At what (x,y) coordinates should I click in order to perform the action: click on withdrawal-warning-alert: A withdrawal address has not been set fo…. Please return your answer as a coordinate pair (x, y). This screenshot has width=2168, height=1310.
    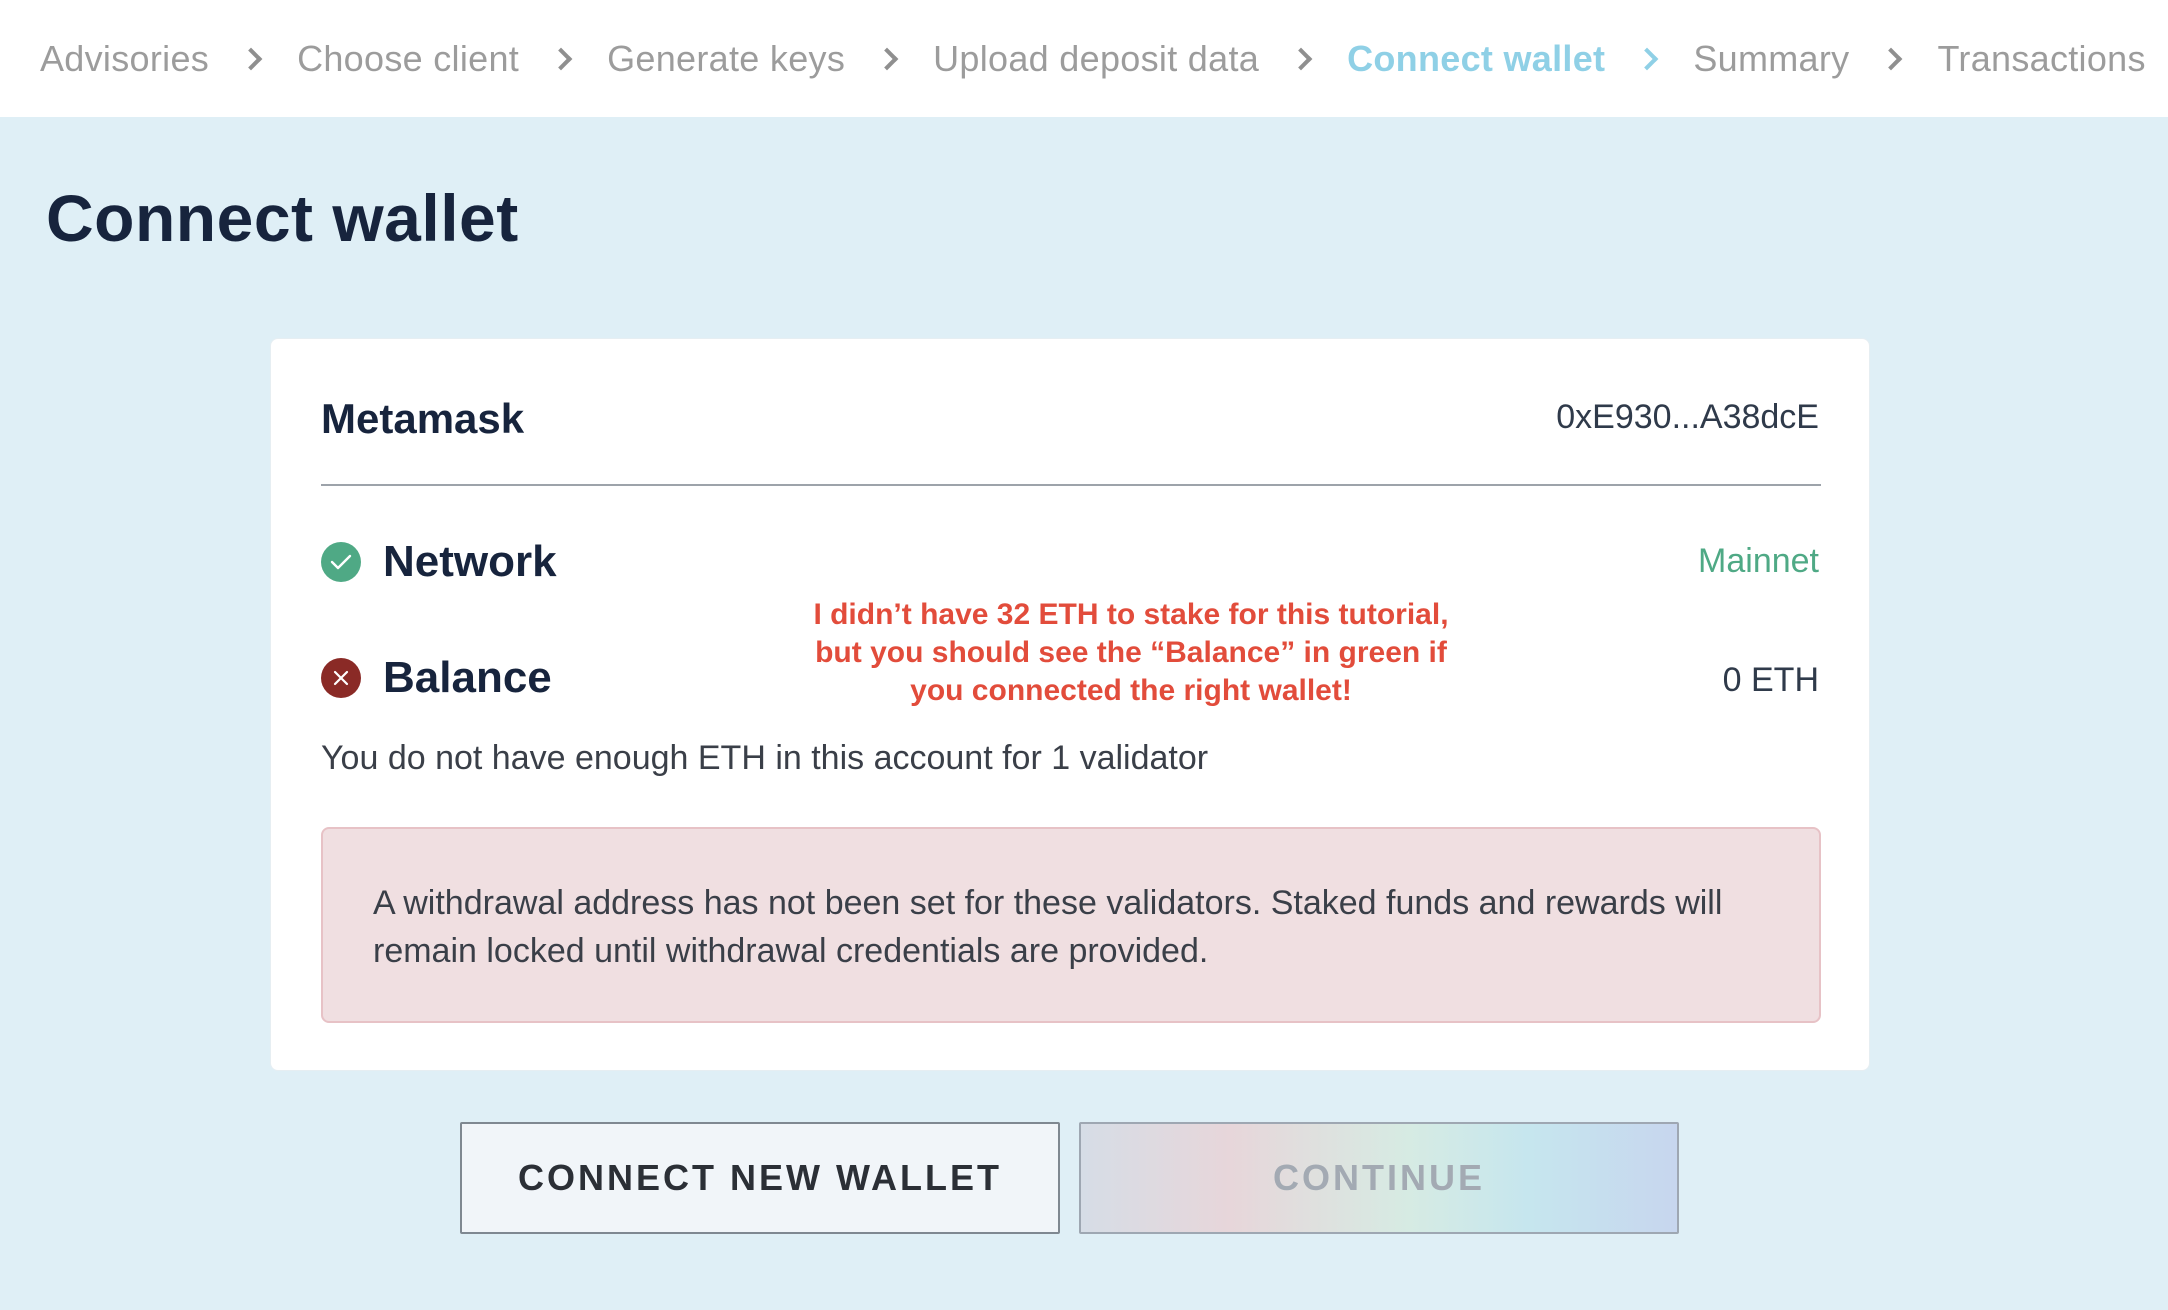
    Looking at the image, I should click on (1071, 925).